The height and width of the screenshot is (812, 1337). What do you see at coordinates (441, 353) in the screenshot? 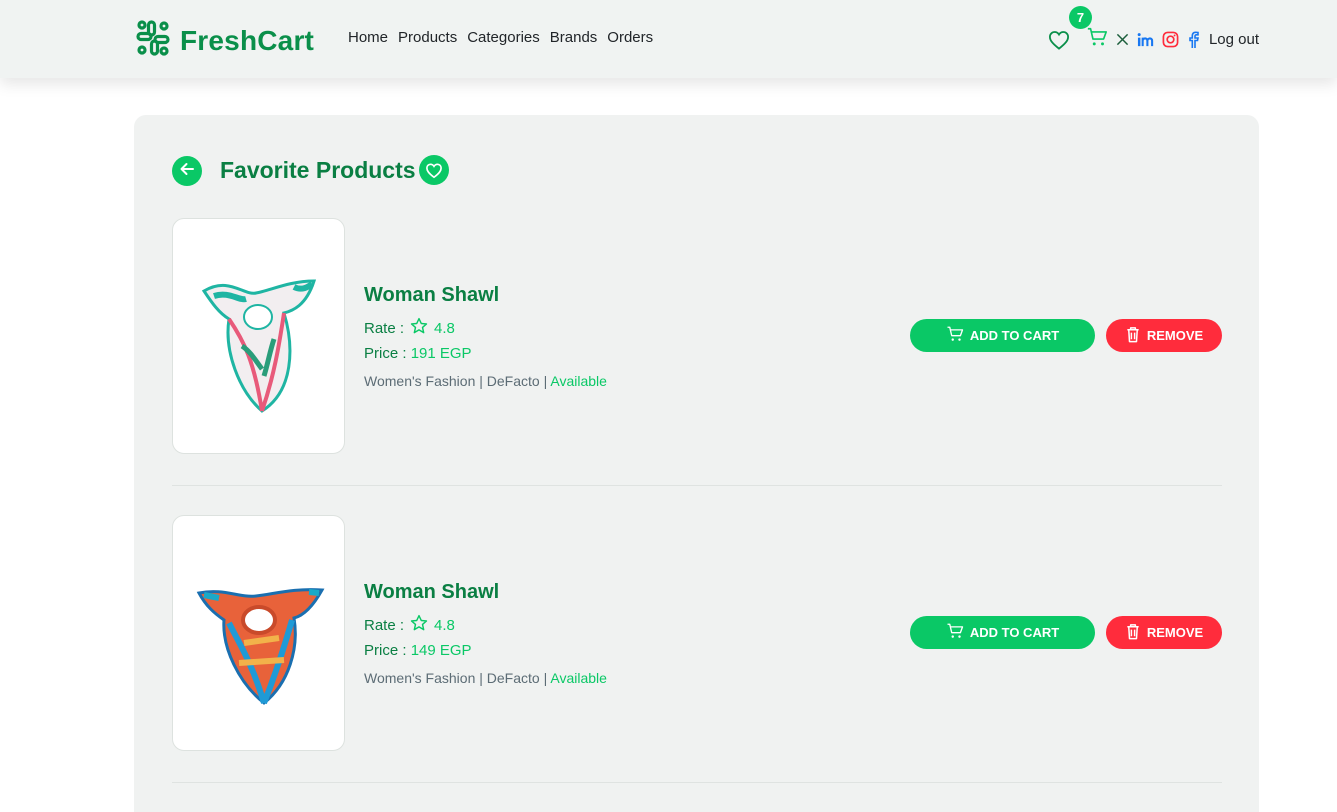
I see `price-value: 191 EGP` at bounding box center [441, 353].